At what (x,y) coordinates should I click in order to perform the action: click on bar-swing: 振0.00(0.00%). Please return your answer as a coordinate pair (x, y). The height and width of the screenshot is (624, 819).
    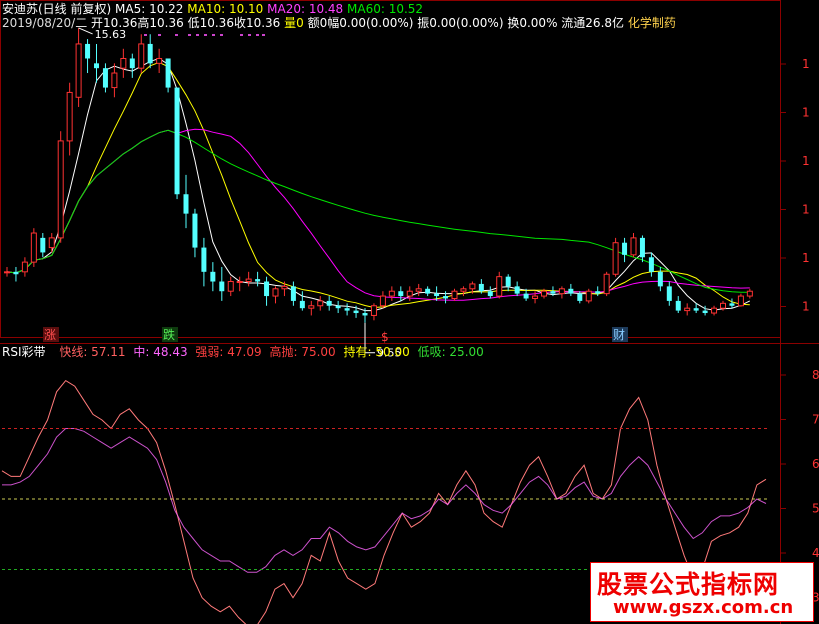
    Looking at the image, I should click on (460, 23).